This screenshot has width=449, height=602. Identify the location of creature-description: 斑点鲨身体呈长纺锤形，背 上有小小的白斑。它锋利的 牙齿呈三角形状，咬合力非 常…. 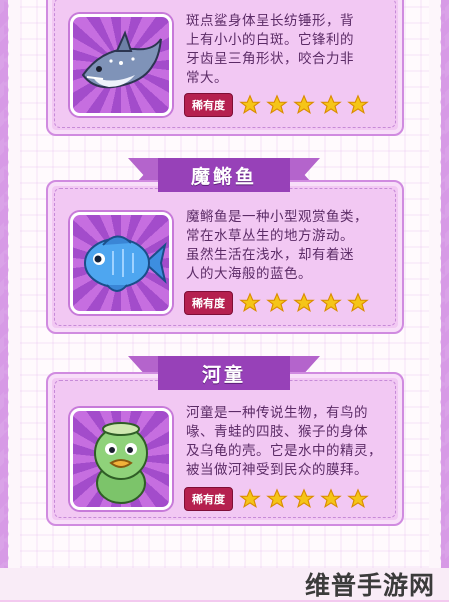
(270, 49).